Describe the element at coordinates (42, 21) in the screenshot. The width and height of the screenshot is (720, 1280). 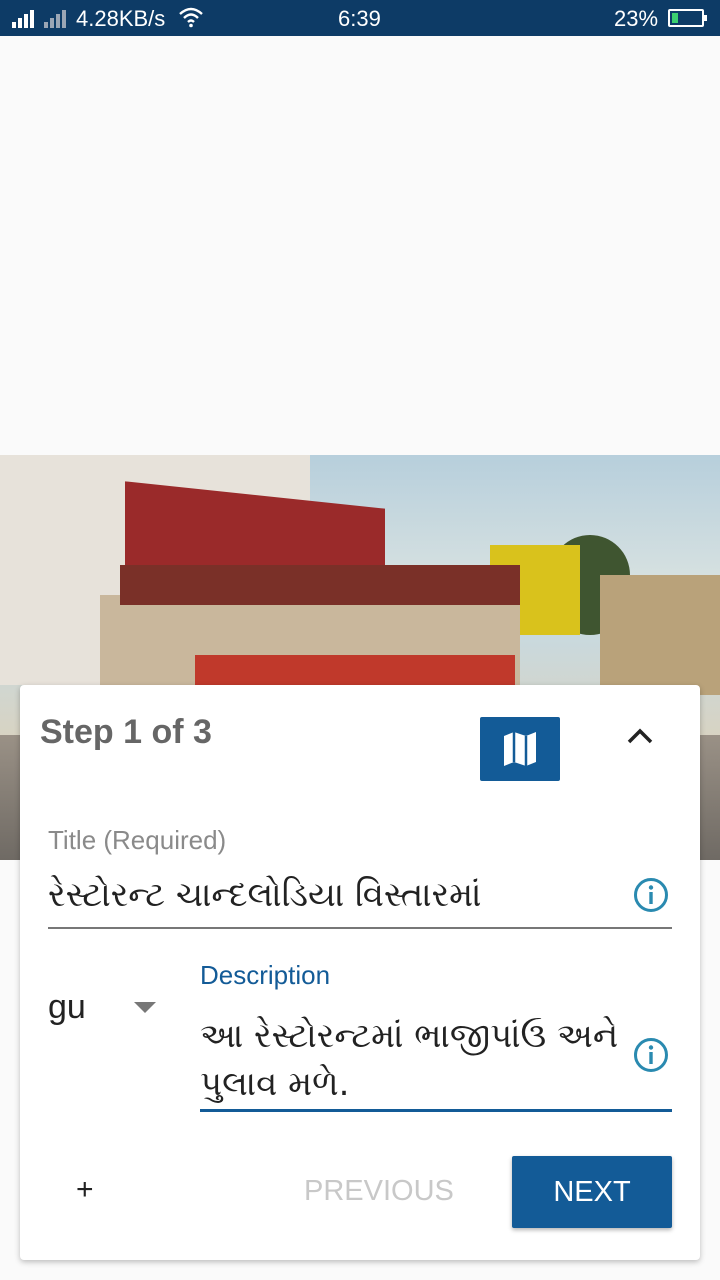
I see `signal-icon` at that location.